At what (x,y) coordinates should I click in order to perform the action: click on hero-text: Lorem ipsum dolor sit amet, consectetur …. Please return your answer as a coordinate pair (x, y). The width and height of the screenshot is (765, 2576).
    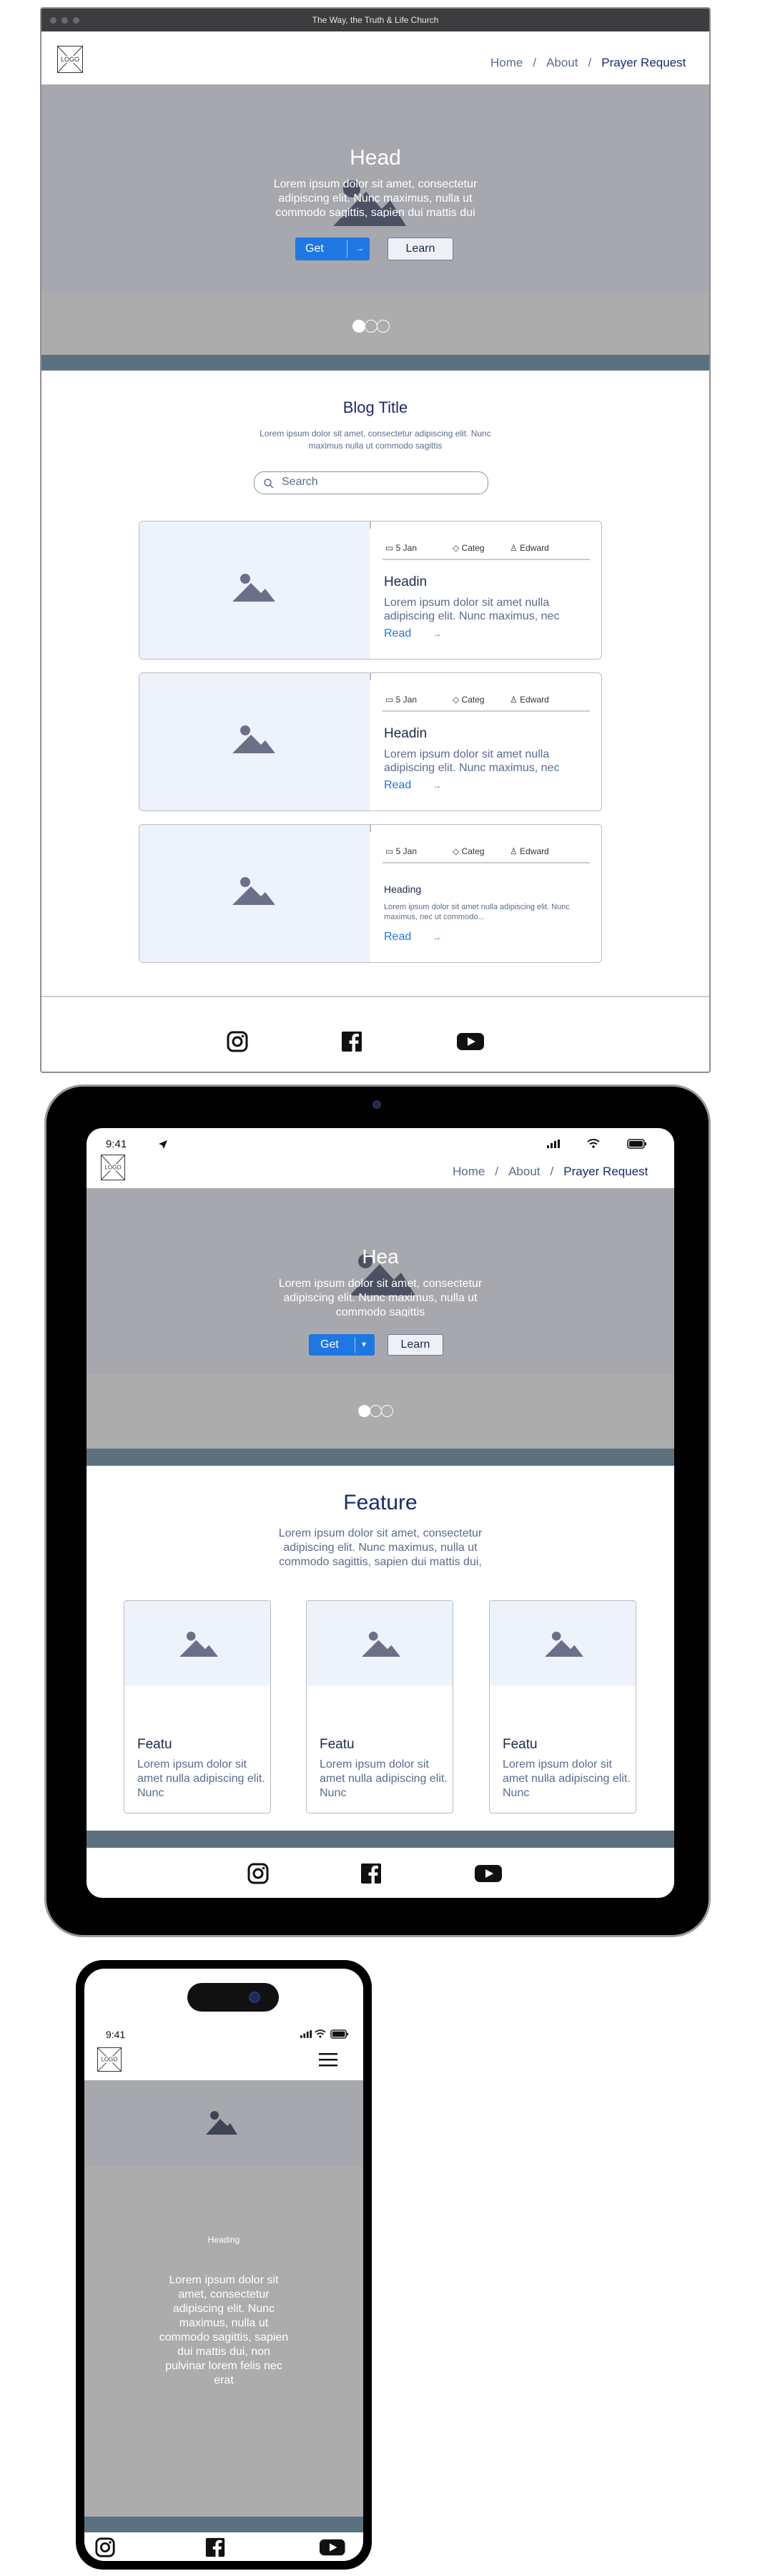
    Looking at the image, I should click on (224, 2330).